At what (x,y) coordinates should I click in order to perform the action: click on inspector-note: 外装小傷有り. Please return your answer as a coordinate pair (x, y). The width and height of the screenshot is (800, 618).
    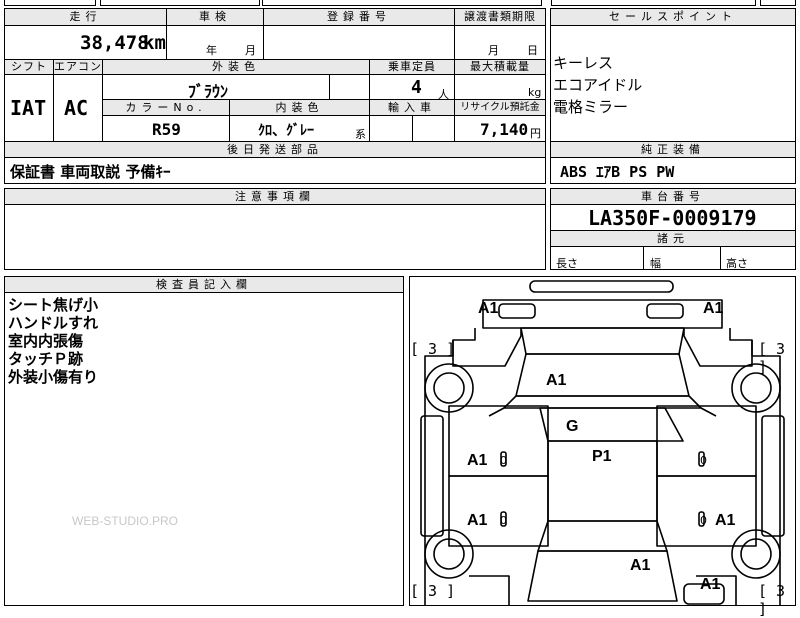
    Looking at the image, I should click on (53, 377).